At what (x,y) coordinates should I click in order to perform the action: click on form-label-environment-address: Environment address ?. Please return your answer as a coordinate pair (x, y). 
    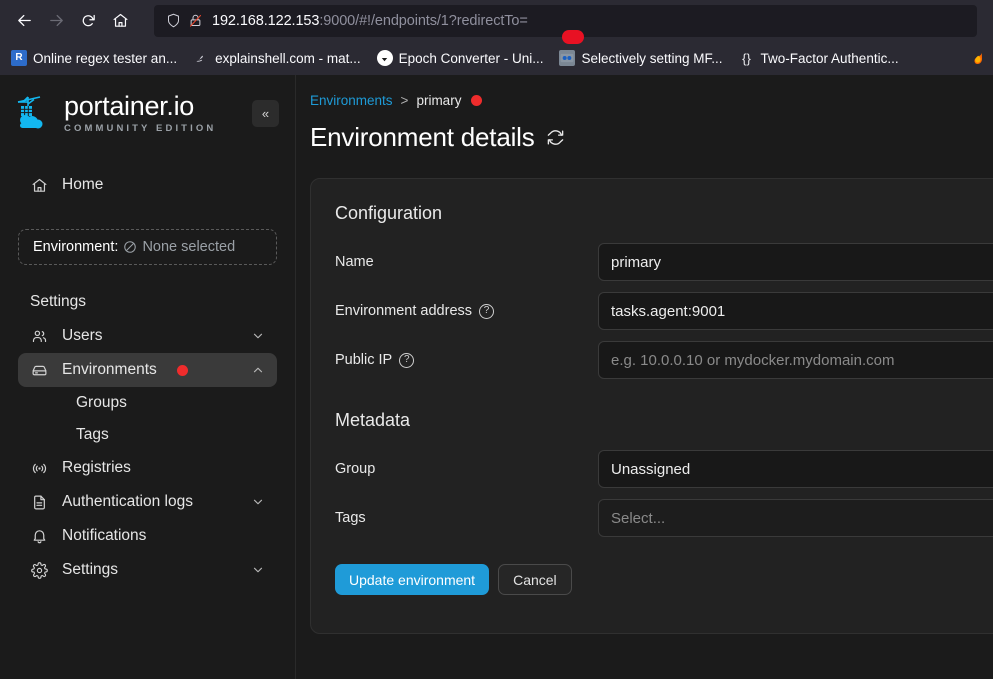
    Looking at the image, I should click on (466, 311).